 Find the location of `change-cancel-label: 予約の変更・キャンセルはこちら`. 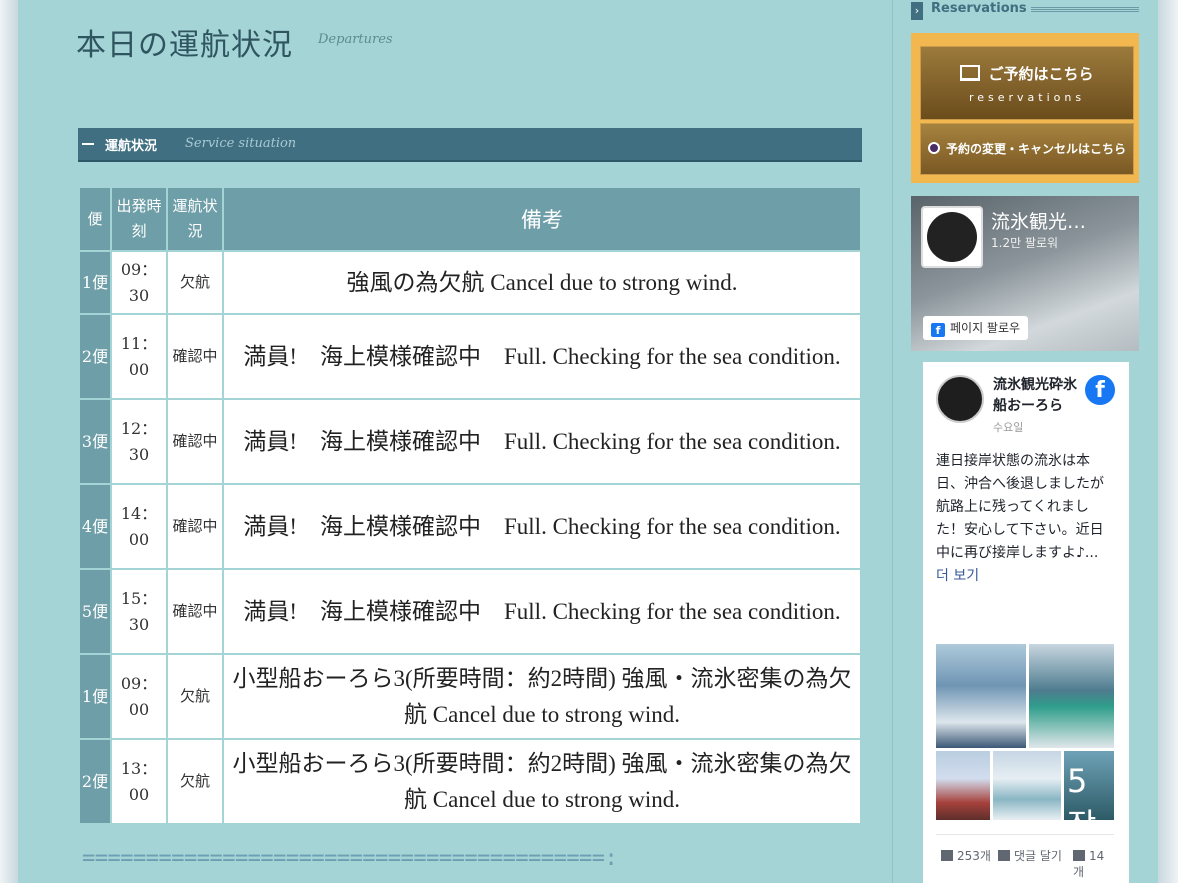

change-cancel-label: 予約の変更・キャンセルはこちら is located at coordinates (1036, 149).